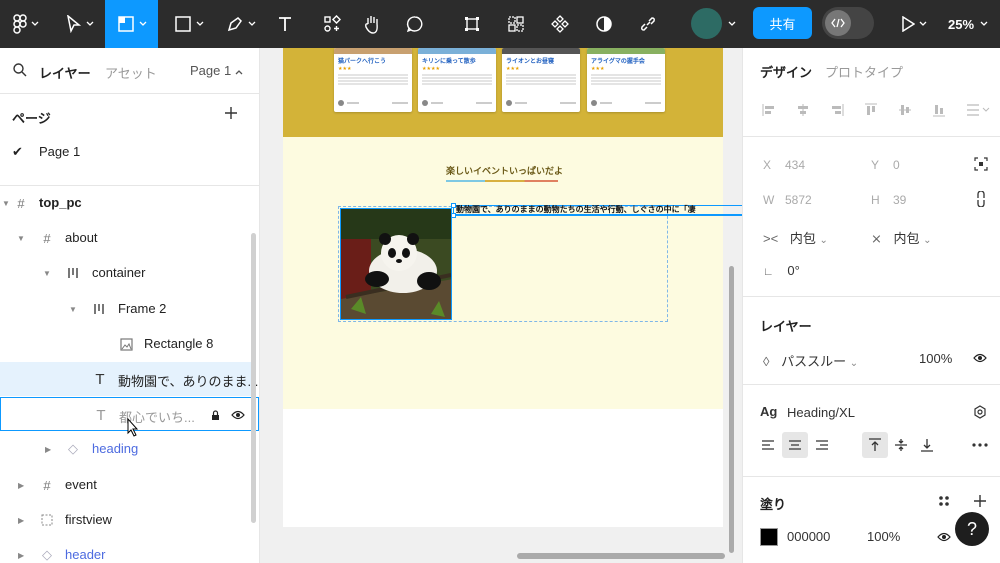  I want to click on layer-frame-2: ▼ Frame 2, so click(126, 309).